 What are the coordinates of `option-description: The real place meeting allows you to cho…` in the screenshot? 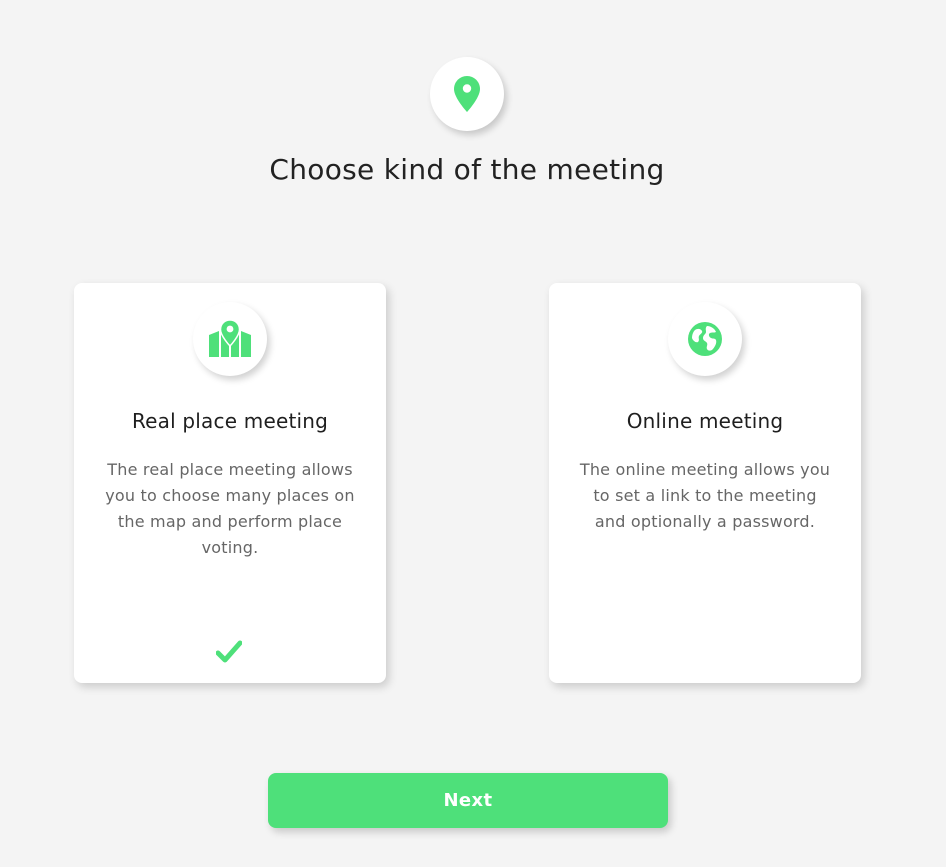 It's located at (230, 508).